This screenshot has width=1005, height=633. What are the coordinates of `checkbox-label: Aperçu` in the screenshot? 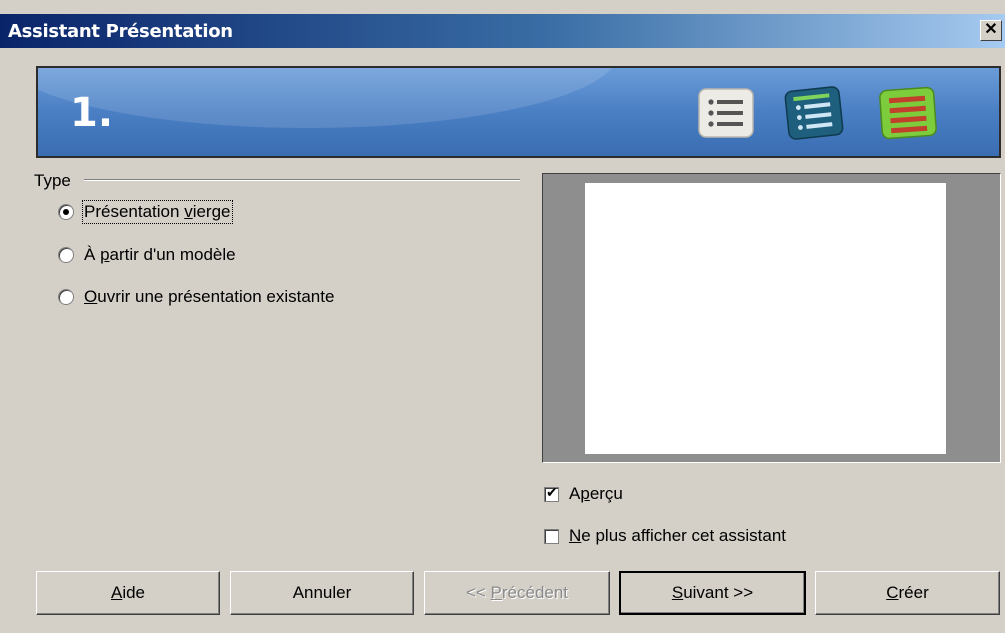 It's located at (596, 493).